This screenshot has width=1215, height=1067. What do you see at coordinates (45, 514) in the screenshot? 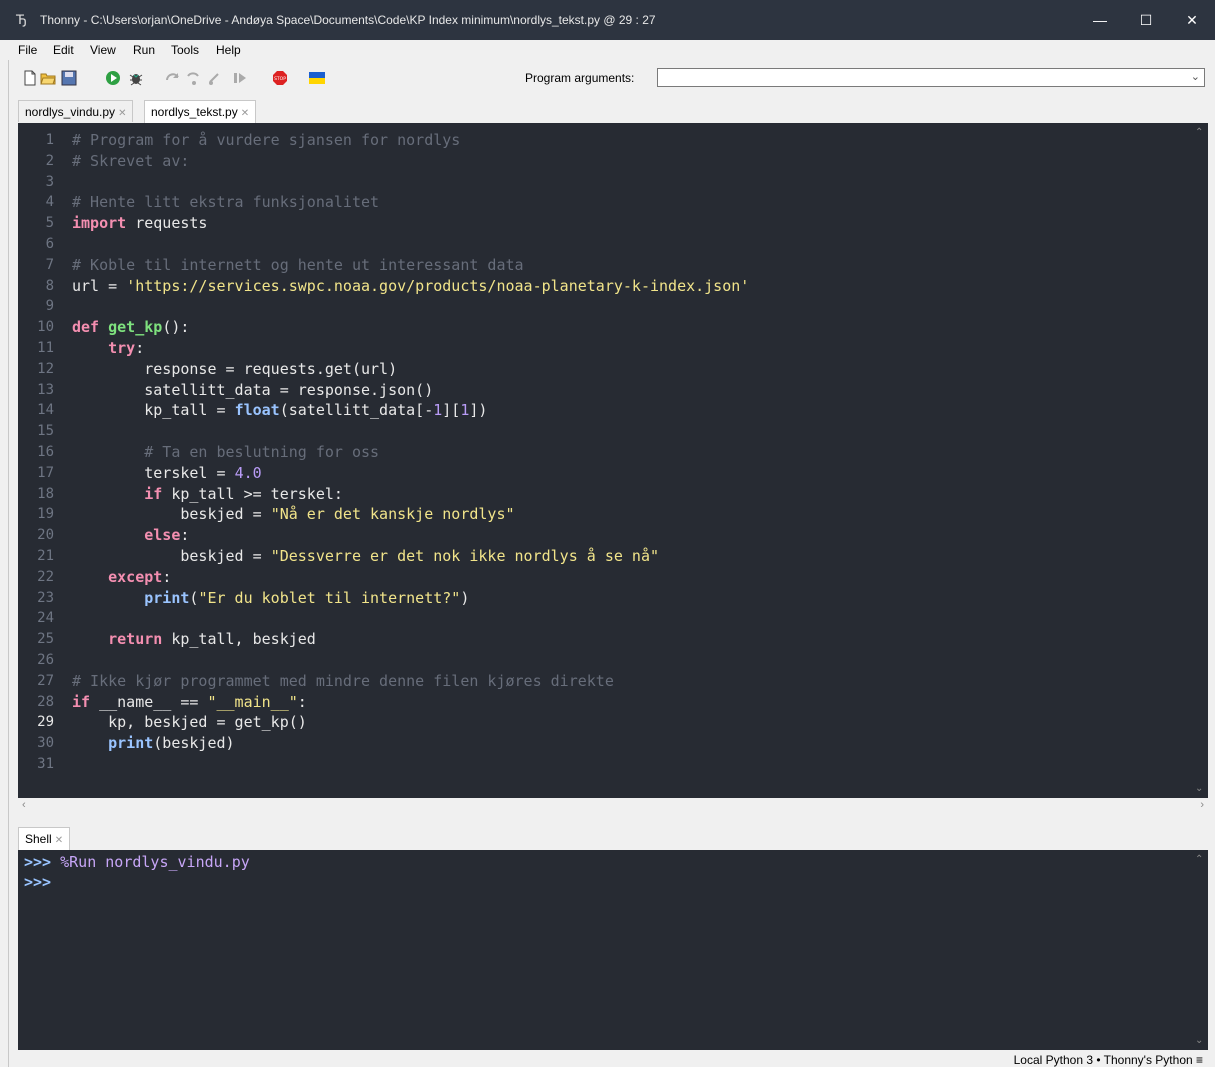
I see `line-number: 19` at bounding box center [45, 514].